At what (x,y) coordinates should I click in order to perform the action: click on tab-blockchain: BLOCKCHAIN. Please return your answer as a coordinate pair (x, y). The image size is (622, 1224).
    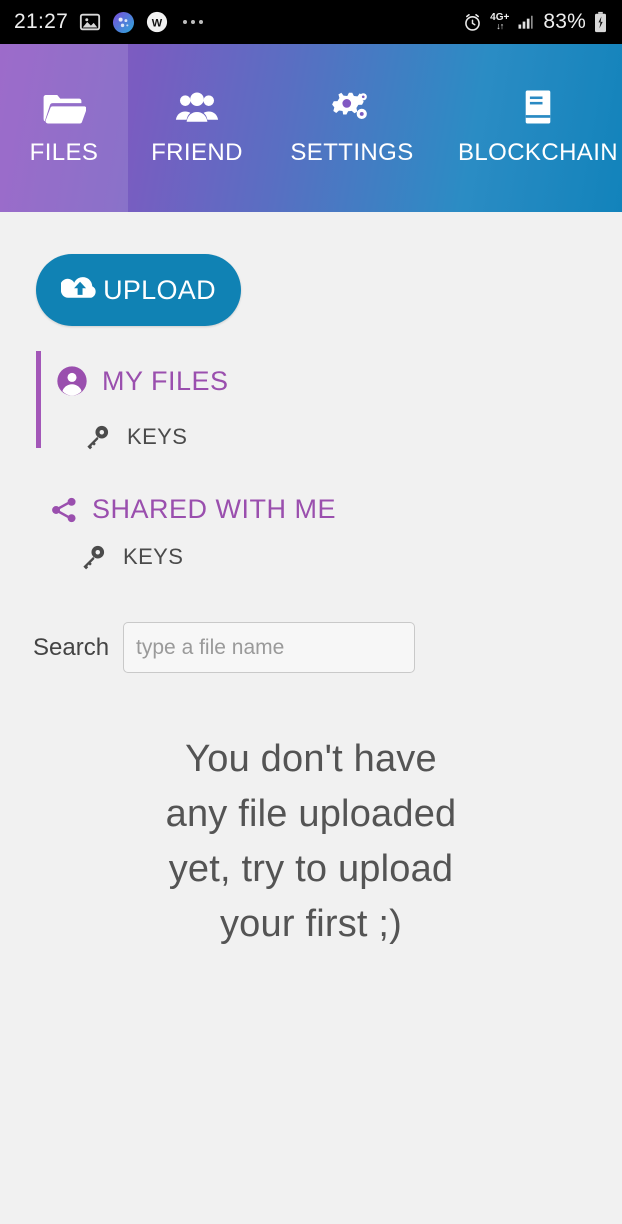
    Looking at the image, I should click on (530, 128).